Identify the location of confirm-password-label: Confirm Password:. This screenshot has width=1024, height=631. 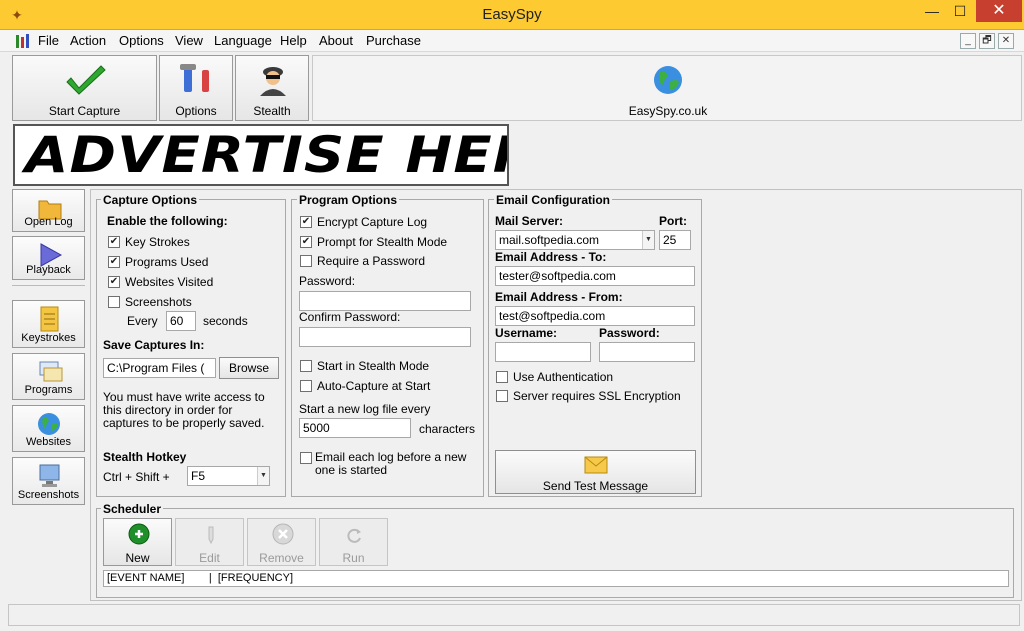
(350, 317).